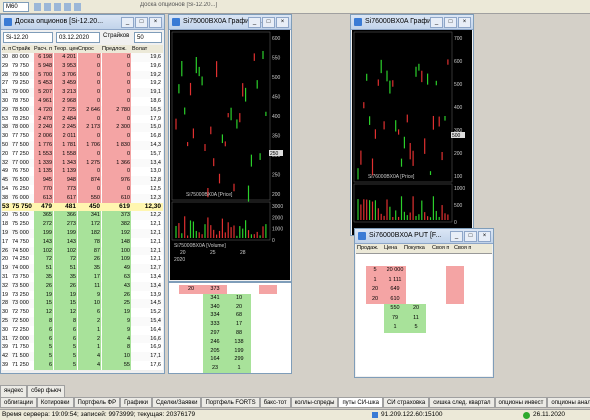 This screenshot has width=590, height=420. What do you see at coordinates (230, 22) in the screenshot?
I see `chart1-titlebar: Si75000BX0A График ц... _ □ ×` at bounding box center [230, 22].